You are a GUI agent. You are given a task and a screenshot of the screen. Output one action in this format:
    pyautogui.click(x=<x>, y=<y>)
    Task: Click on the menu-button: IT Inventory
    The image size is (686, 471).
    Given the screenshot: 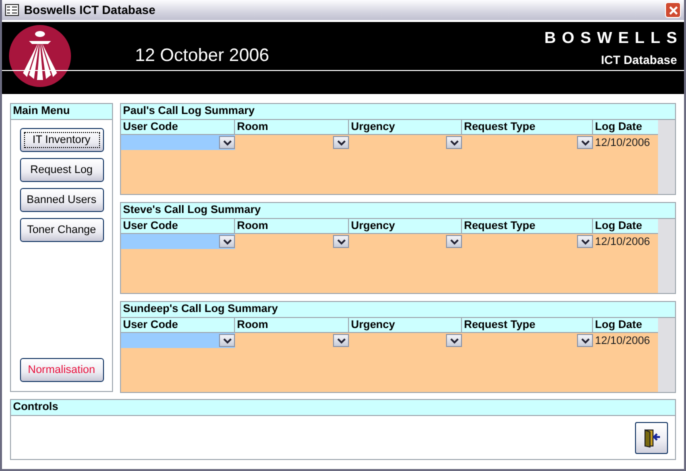 What is the action you would take?
    pyautogui.click(x=62, y=140)
    